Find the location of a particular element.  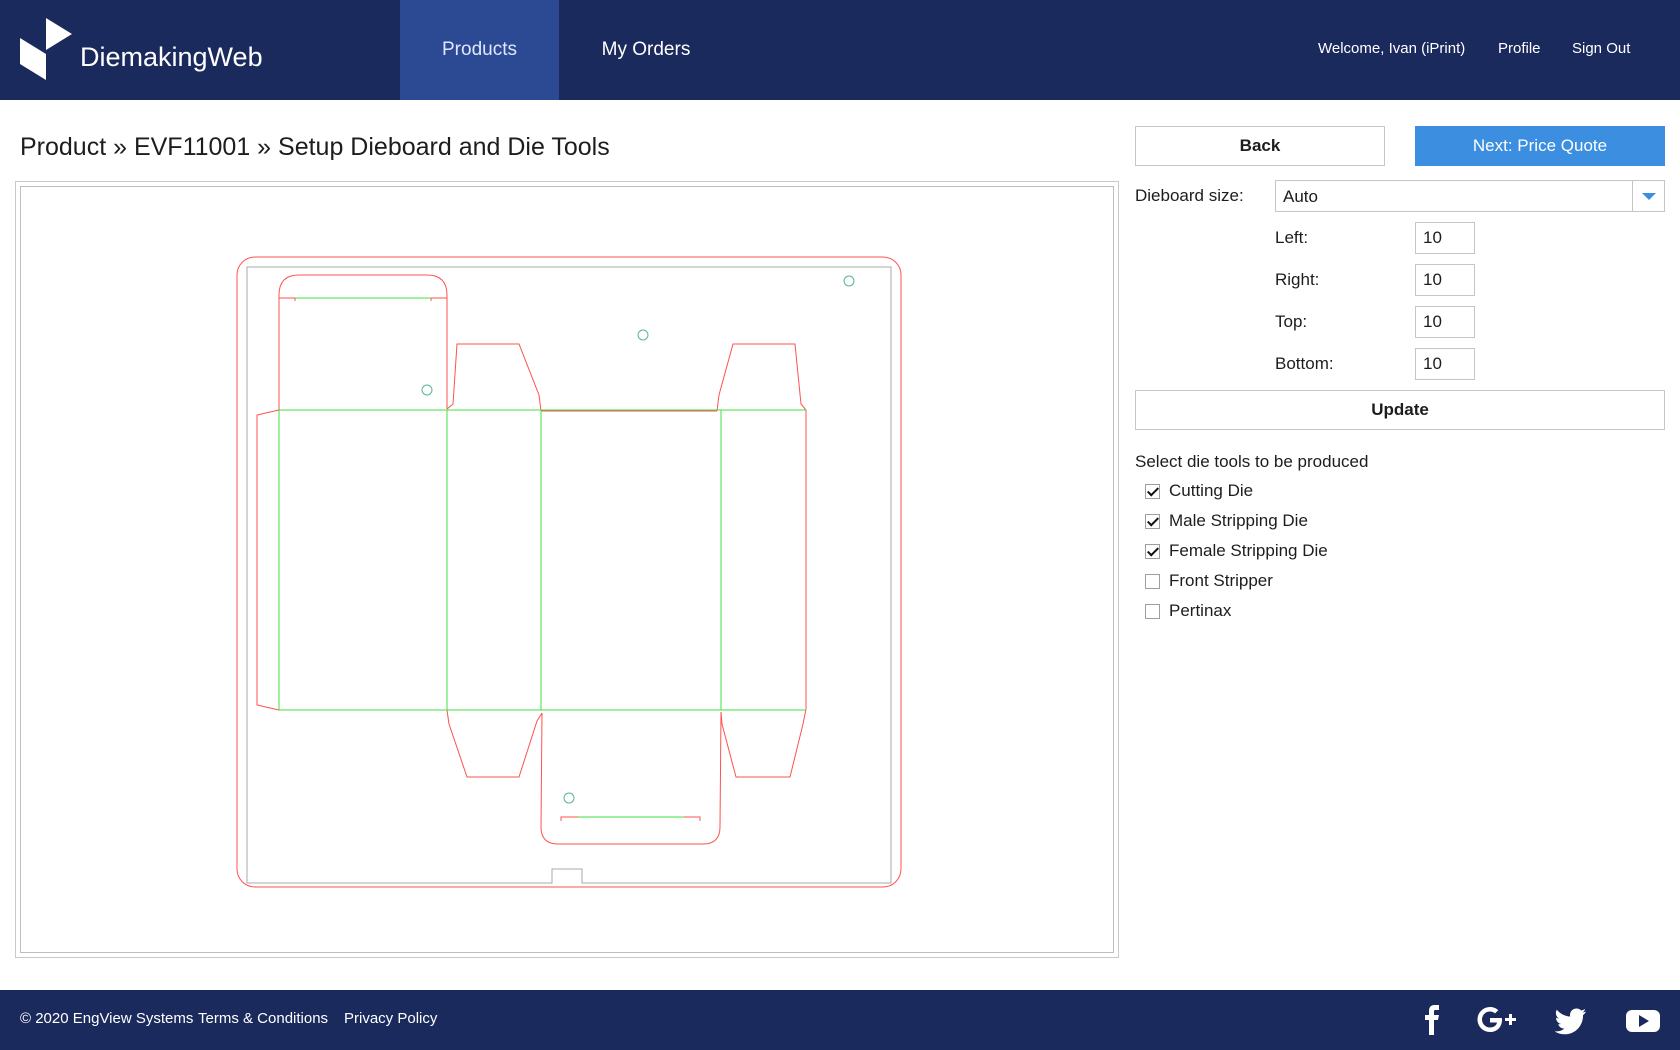

margin-top-input is located at coordinates (1445, 322).